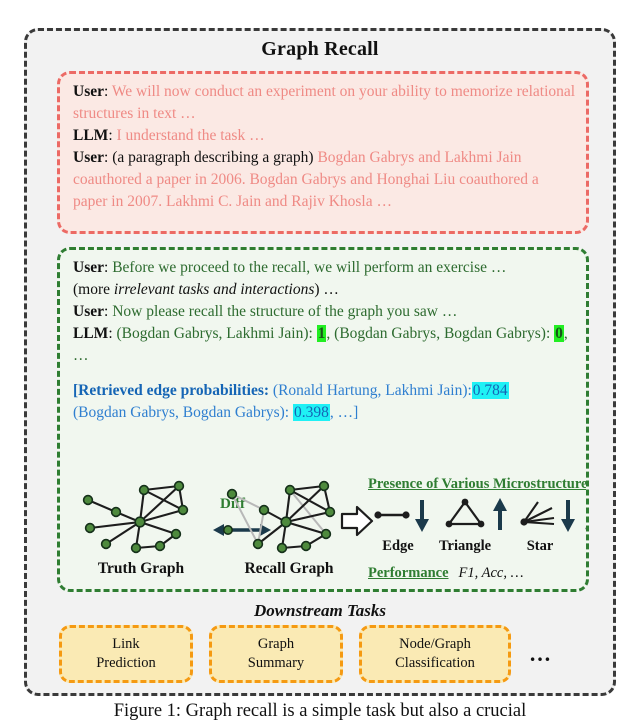 The height and width of the screenshot is (722, 640). I want to click on colon-6: :, so click(112, 333).